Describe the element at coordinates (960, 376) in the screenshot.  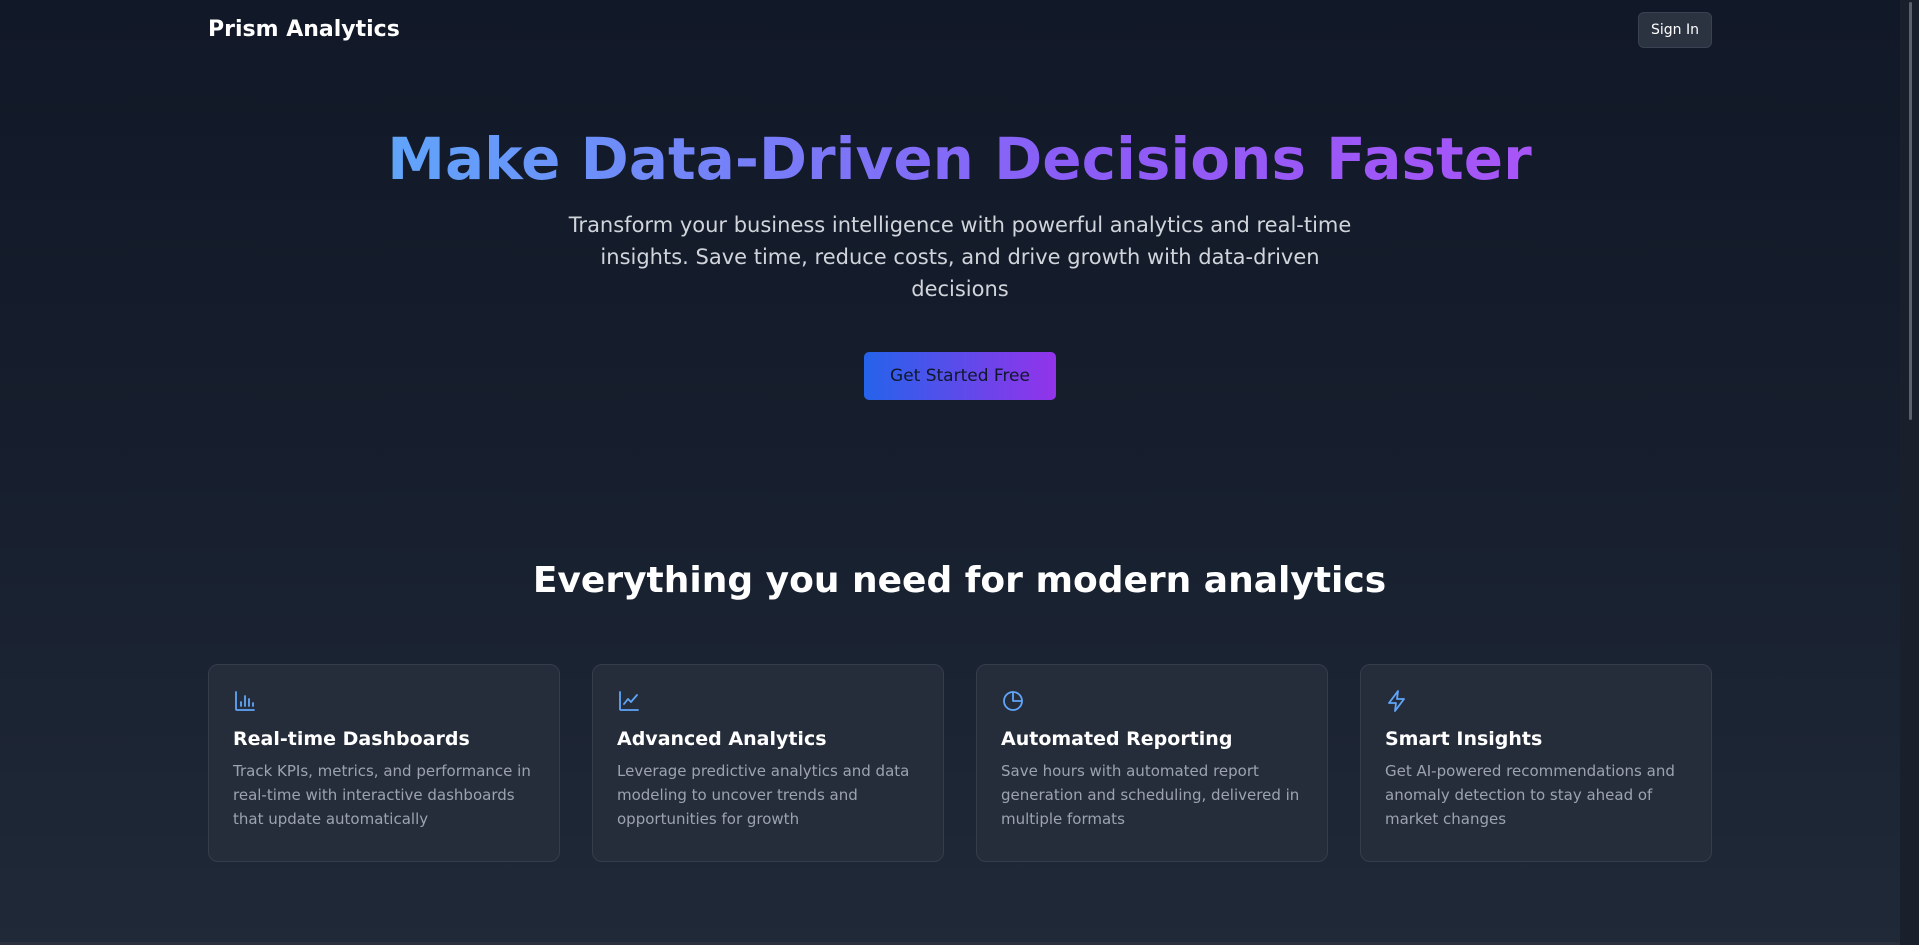
I see `get-started-button: Get Started Free` at that location.